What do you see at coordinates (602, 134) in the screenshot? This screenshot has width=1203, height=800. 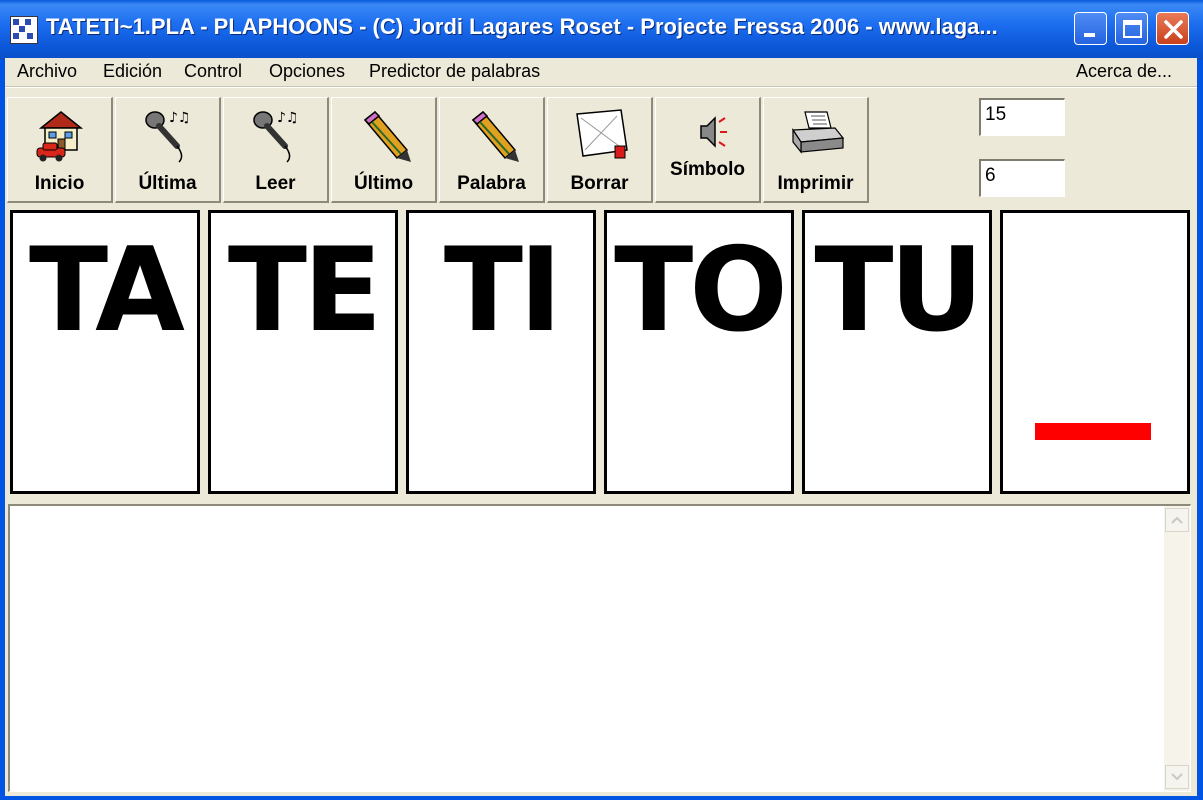 I see `eraser-paper-icon` at bounding box center [602, 134].